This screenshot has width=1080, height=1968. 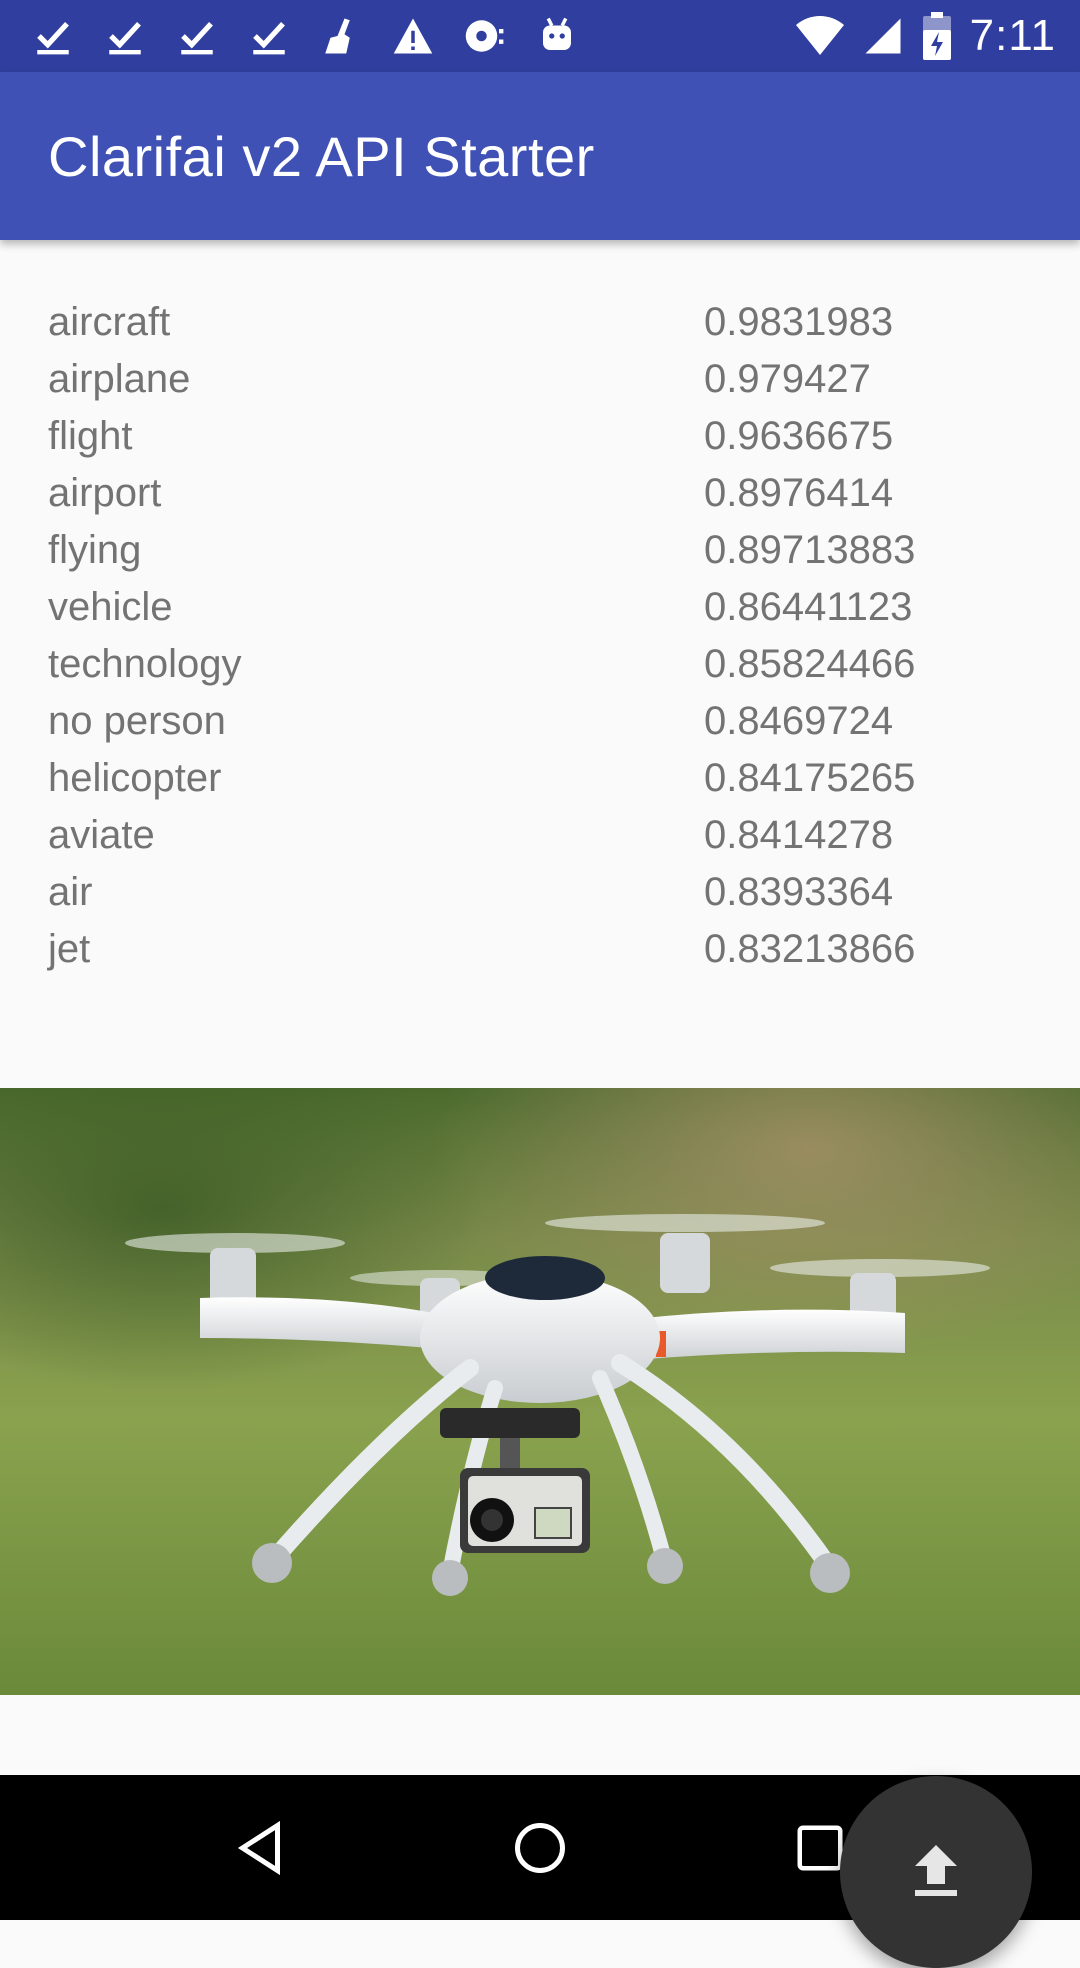 I want to click on warning-icon, so click(x=413, y=36).